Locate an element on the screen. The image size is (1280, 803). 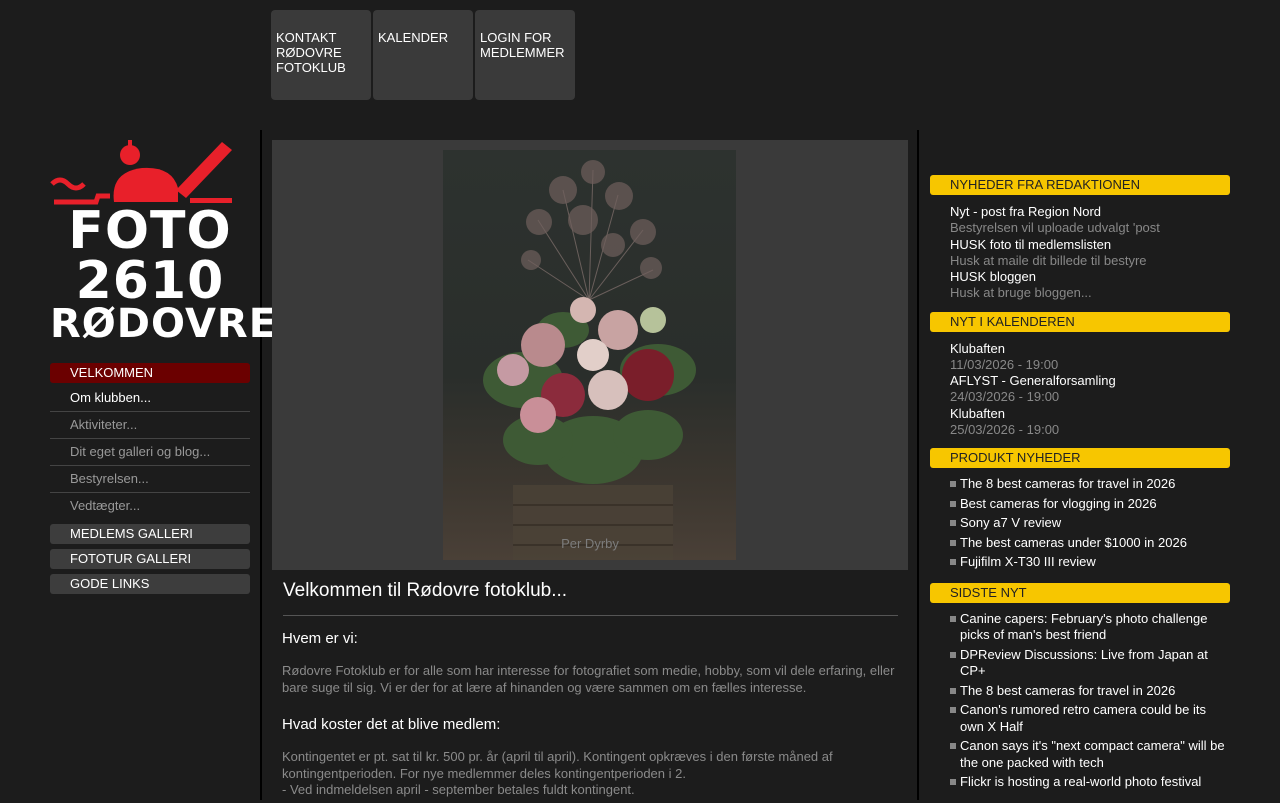
calendar-event-date: 24/03/2026 - 19:00 is located at coordinates (1005, 396).